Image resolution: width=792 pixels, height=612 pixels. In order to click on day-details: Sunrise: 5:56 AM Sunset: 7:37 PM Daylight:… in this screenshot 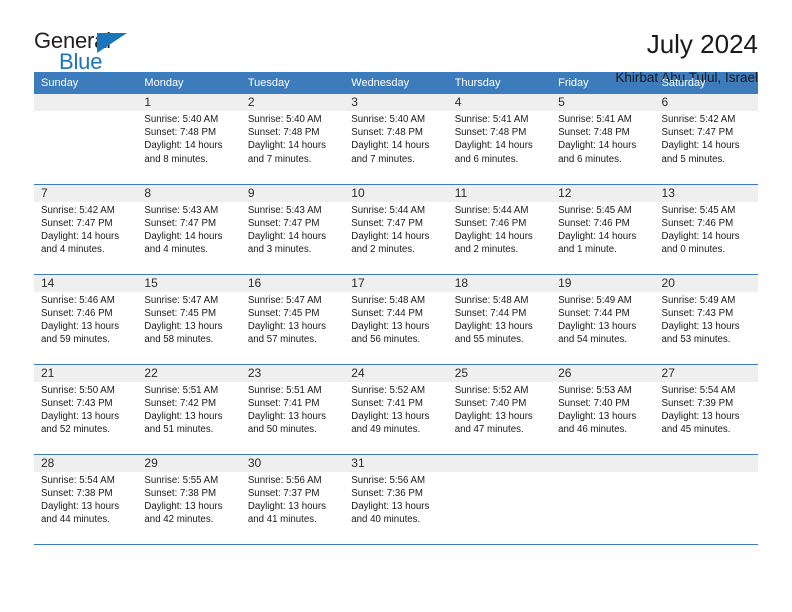, I will do `click(292, 499)`.